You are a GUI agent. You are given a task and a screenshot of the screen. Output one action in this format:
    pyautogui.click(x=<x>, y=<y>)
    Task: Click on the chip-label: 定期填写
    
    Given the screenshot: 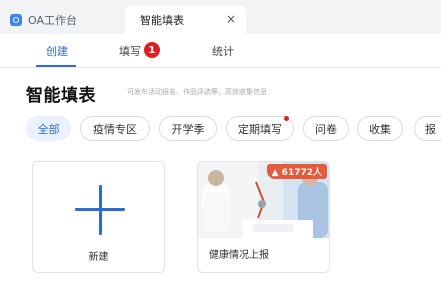 What is the action you would take?
    pyautogui.click(x=260, y=129)
    